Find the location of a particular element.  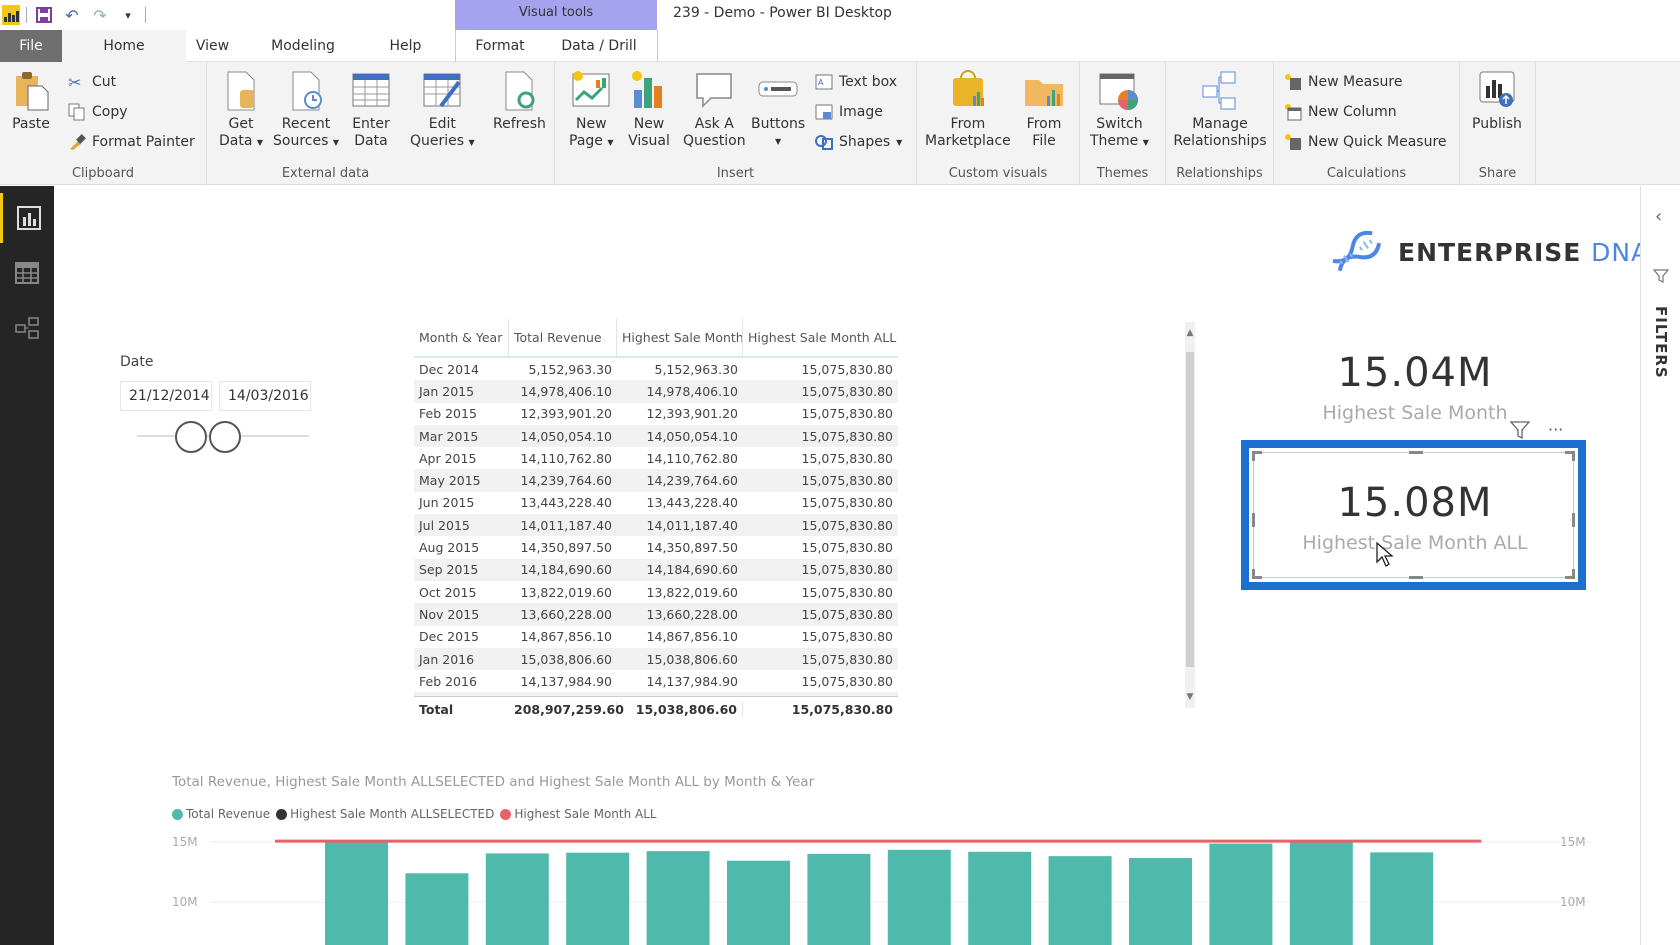

image-button: Image is located at coordinates (849, 112).